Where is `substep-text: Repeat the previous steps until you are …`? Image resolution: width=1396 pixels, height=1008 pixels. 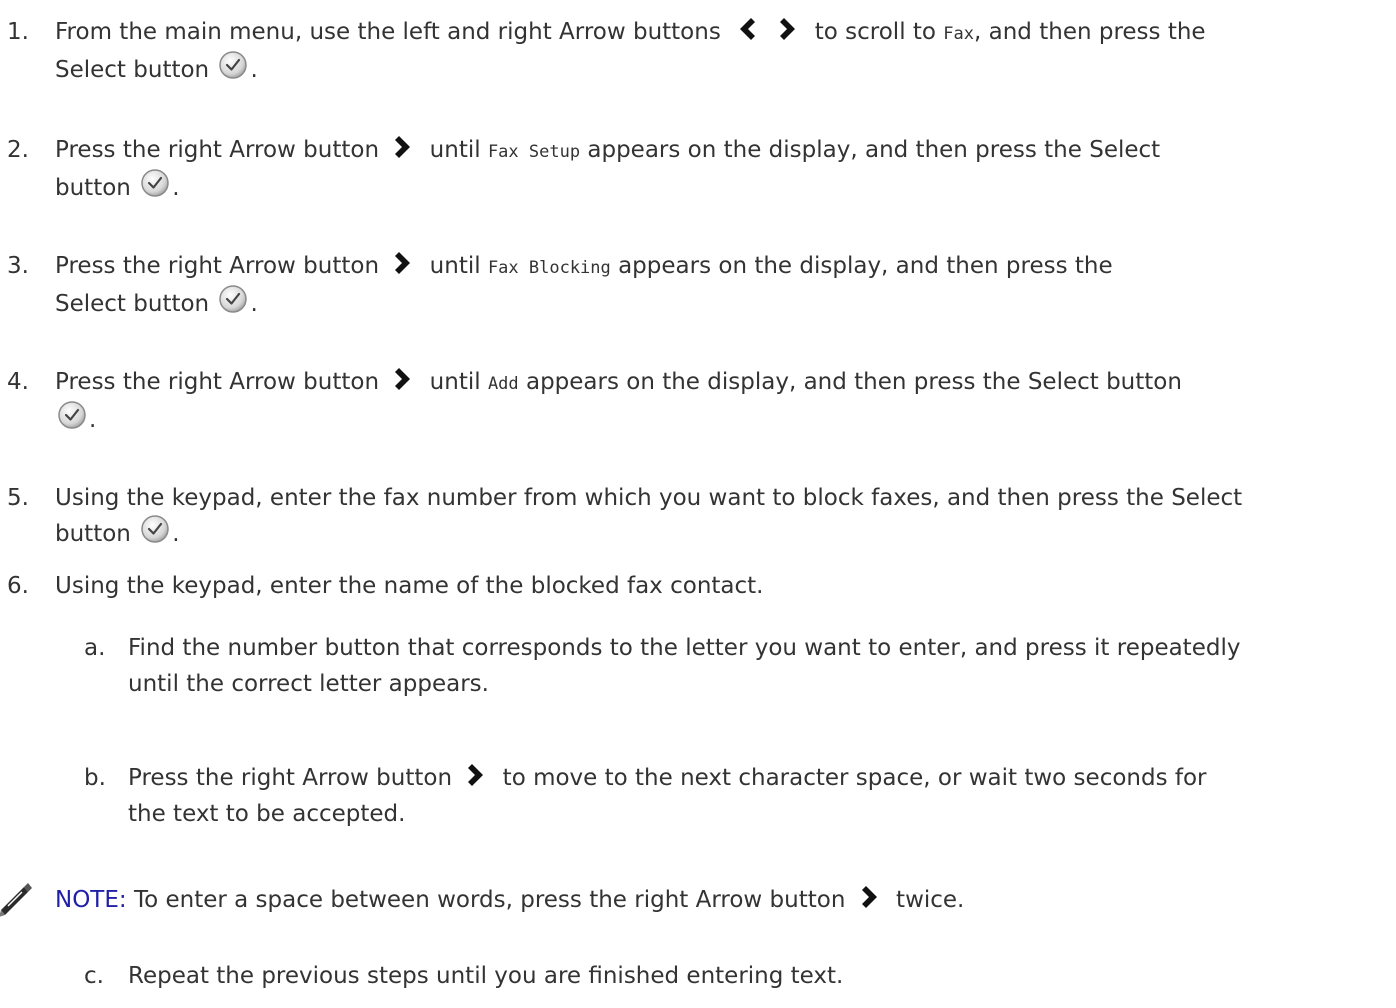 substep-text: Repeat the previous steps until you are … is located at coordinates (486, 976).